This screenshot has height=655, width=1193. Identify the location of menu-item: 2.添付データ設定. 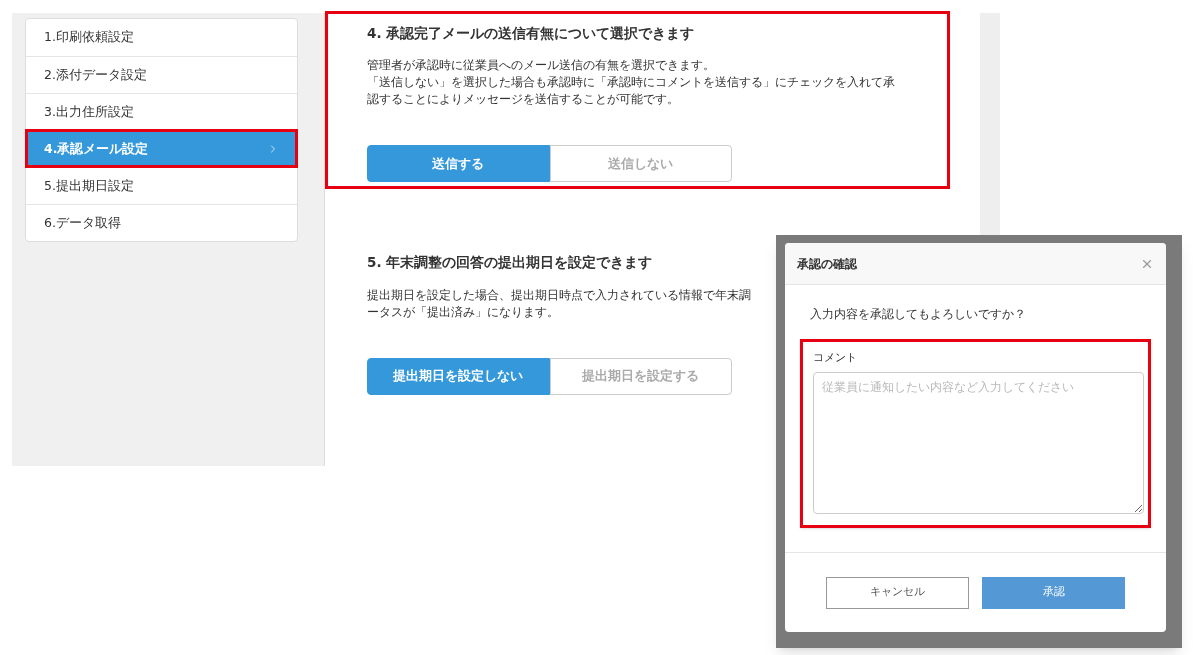
(161, 74).